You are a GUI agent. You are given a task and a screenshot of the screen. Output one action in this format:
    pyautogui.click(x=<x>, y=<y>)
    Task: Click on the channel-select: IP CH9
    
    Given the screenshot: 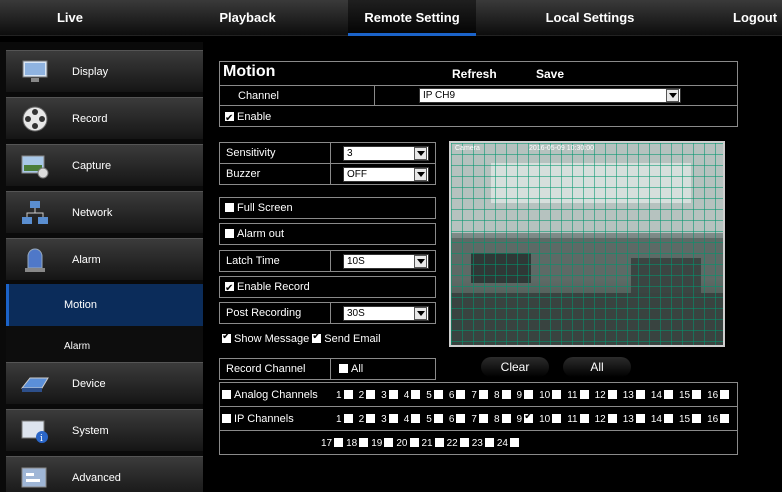 What is the action you would take?
    pyautogui.click(x=550, y=95)
    